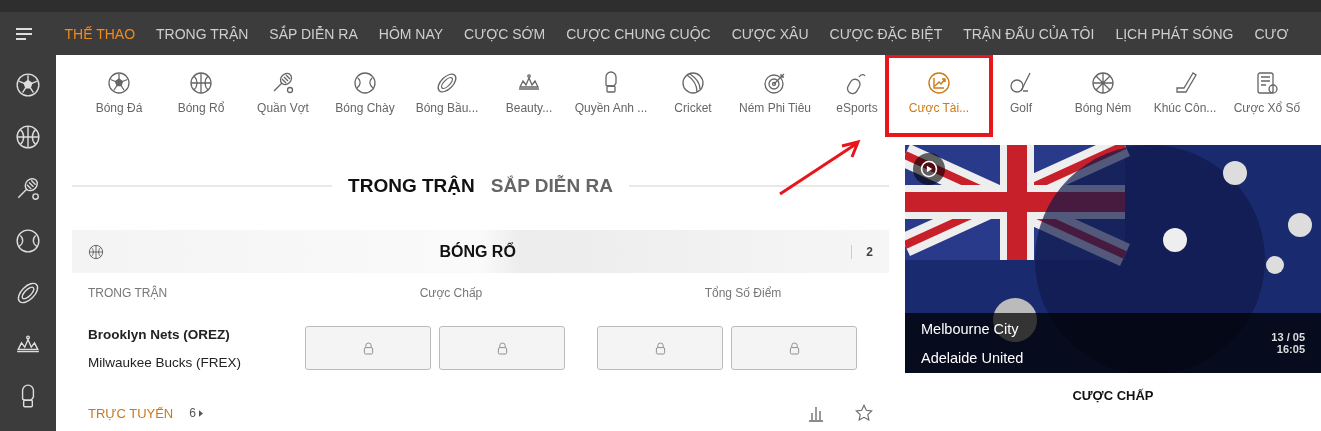 The height and width of the screenshot is (431, 1321). Describe the element at coordinates (816, 413) in the screenshot. I see `bar-chart-icon` at that location.